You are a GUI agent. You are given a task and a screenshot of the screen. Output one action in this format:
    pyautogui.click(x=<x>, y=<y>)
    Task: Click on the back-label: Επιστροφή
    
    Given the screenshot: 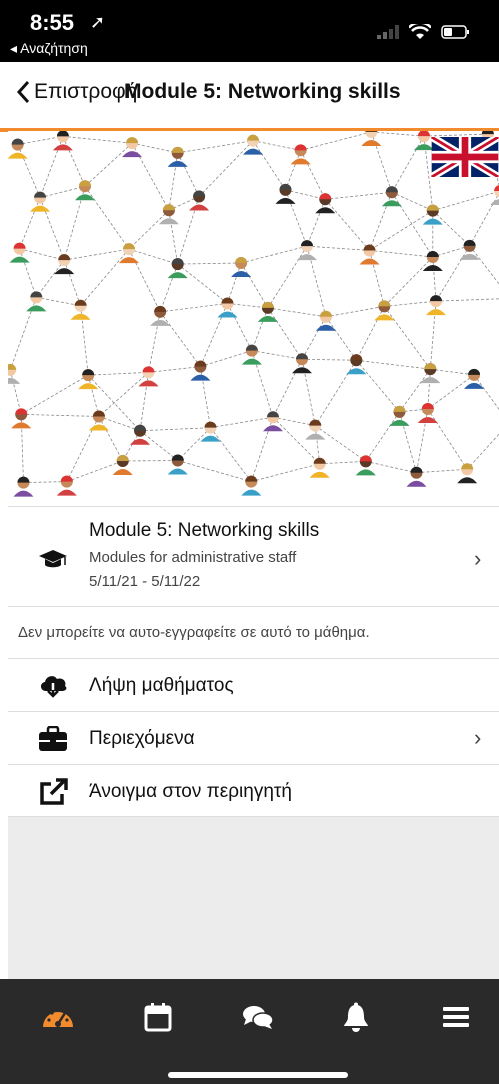 What is the action you would take?
    pyautogui.click(x=86, y=91)
    